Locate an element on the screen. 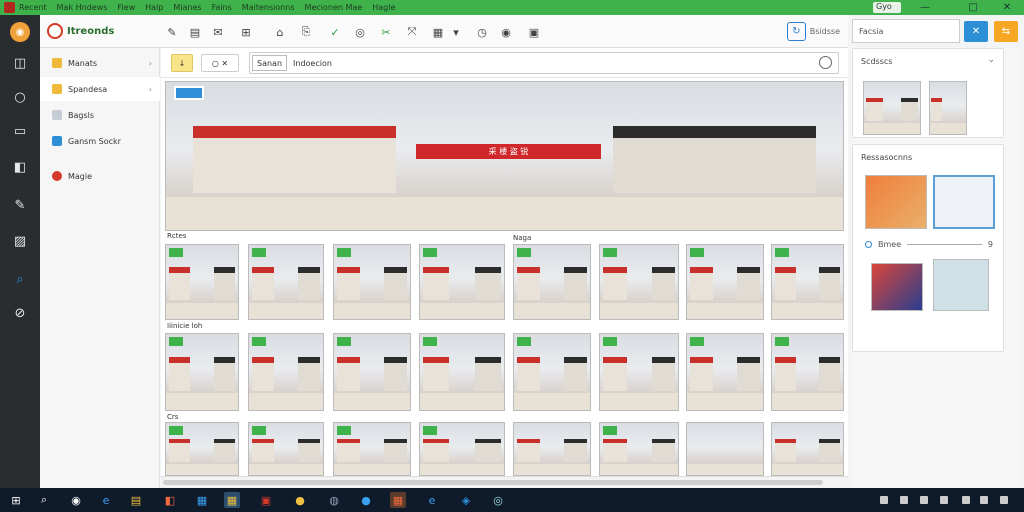  swap-panel-button: ⇆ is located at coordinates (1006, 31).